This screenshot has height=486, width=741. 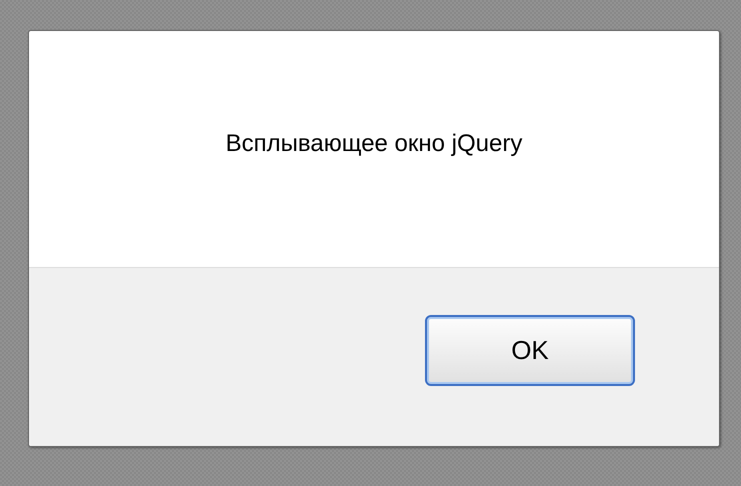 I want to click on dialog-message: Всплывающее окно jQuery, so click(x=374, y=144).